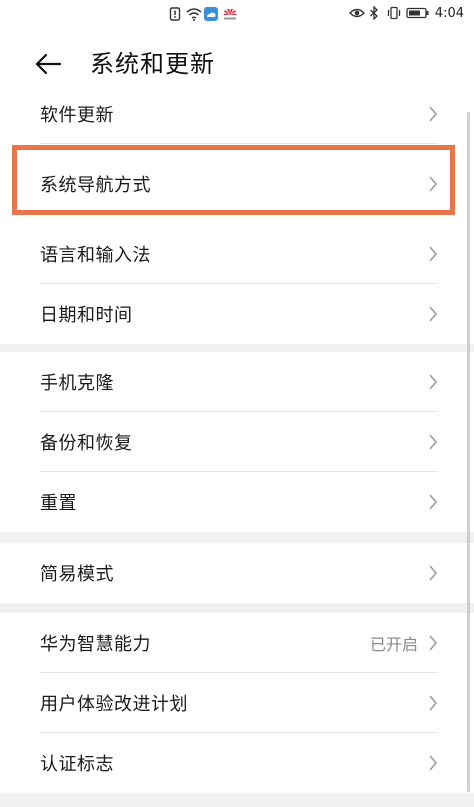 This screenshot has width=474, height=807. What do you see at coordinates (237, 763) in the screenshot?
I see `list-item-certification: 认证标志` at bounding box center [237, 763].